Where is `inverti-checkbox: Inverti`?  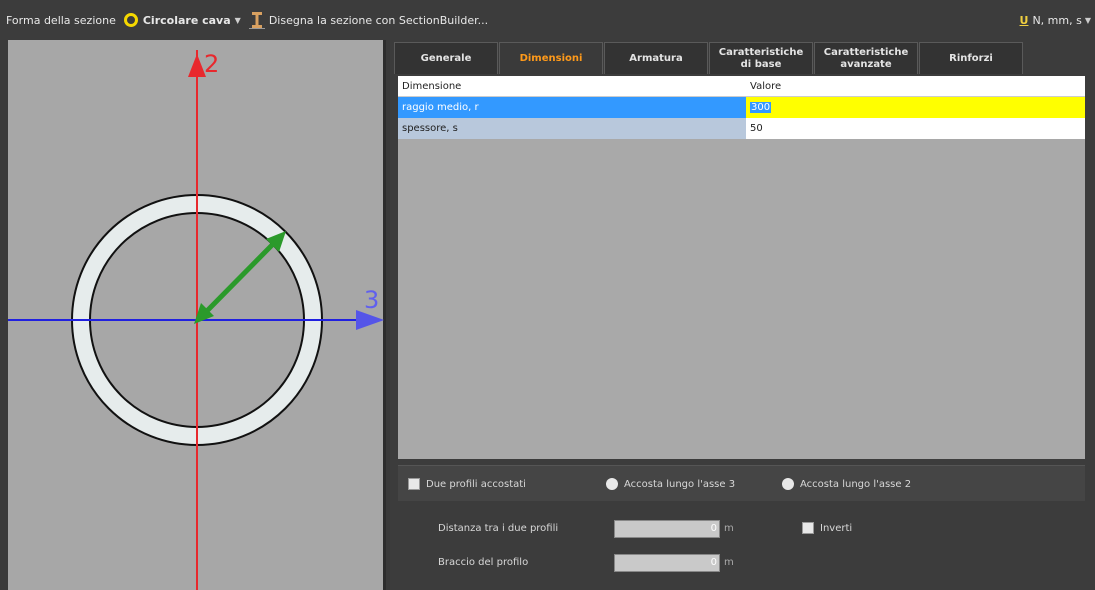
inverti-checkbox: Inverti is located at coordinates (827, 528).